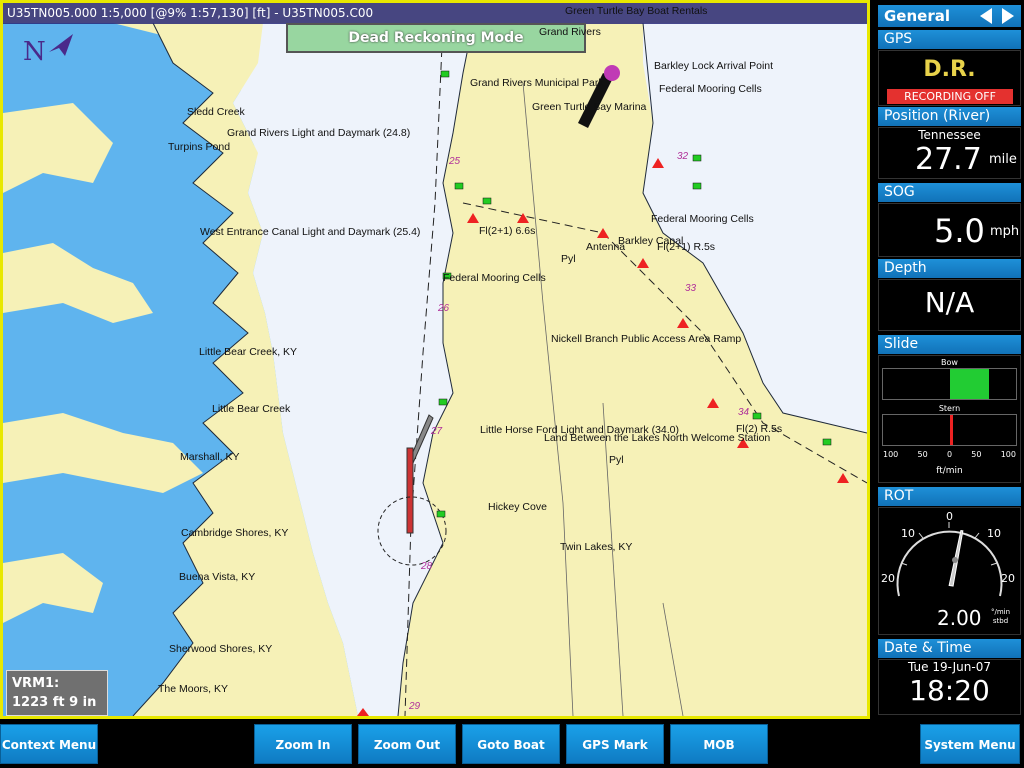  Describe the element at coordinates (949, 690) in the screenshot. I see `time-value: 18:20` at that location.